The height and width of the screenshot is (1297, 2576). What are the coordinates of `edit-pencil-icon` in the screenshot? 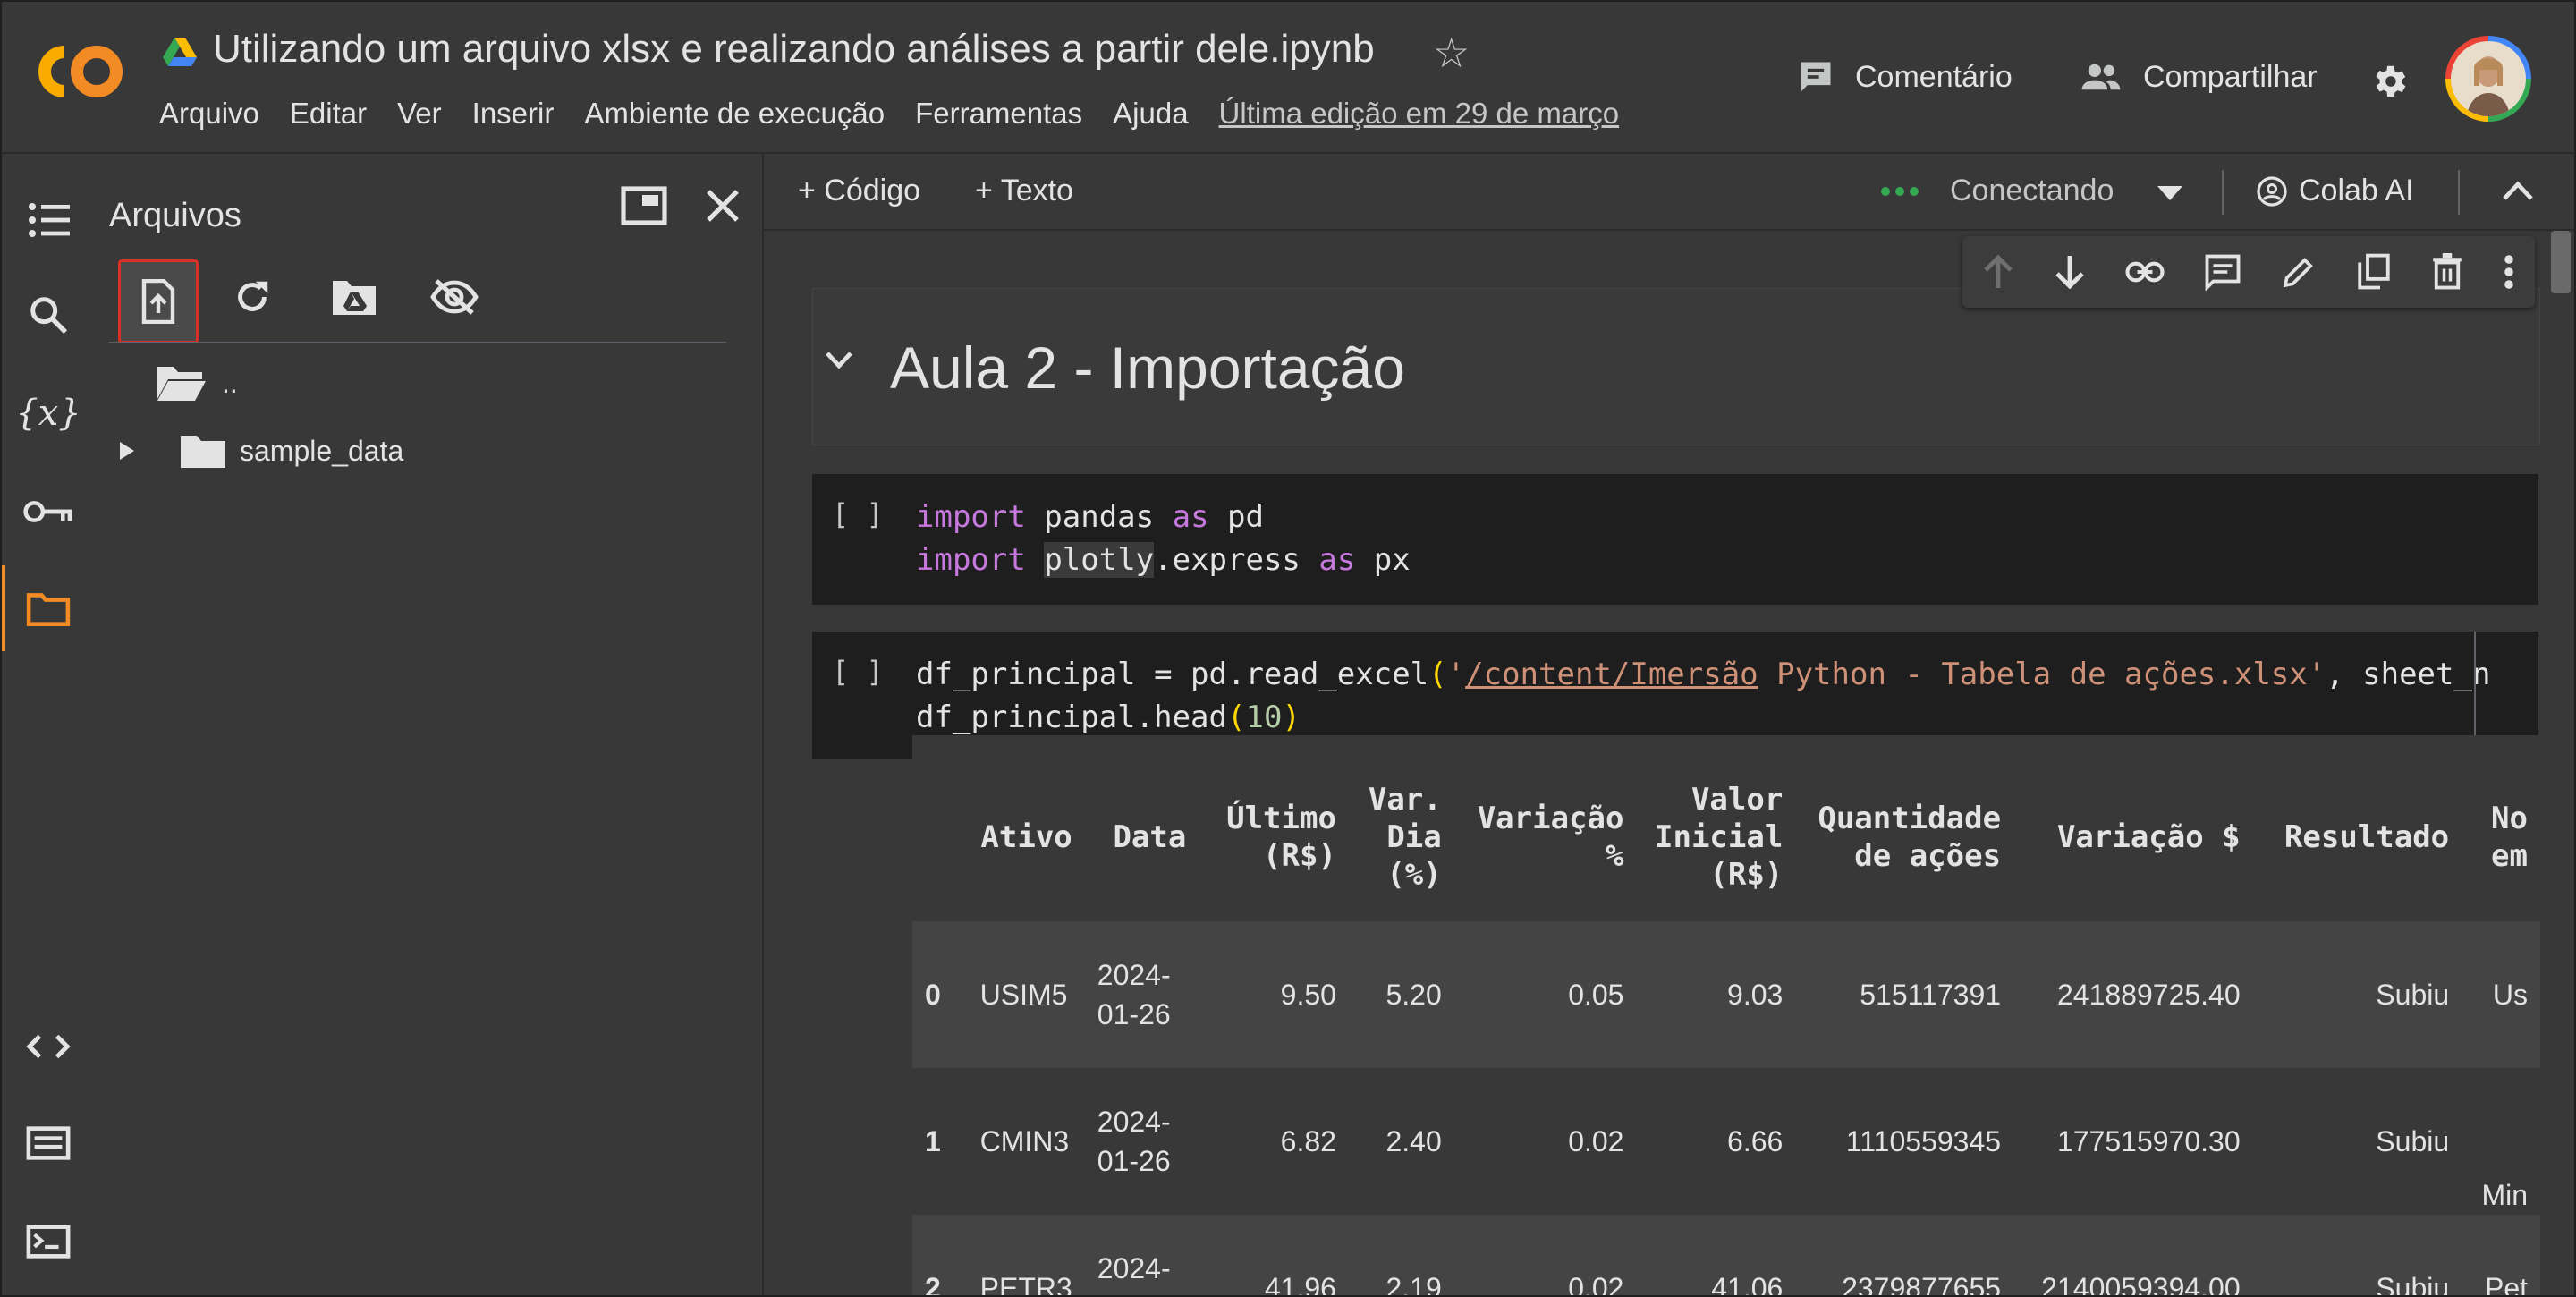 It's located at (2299, 272).